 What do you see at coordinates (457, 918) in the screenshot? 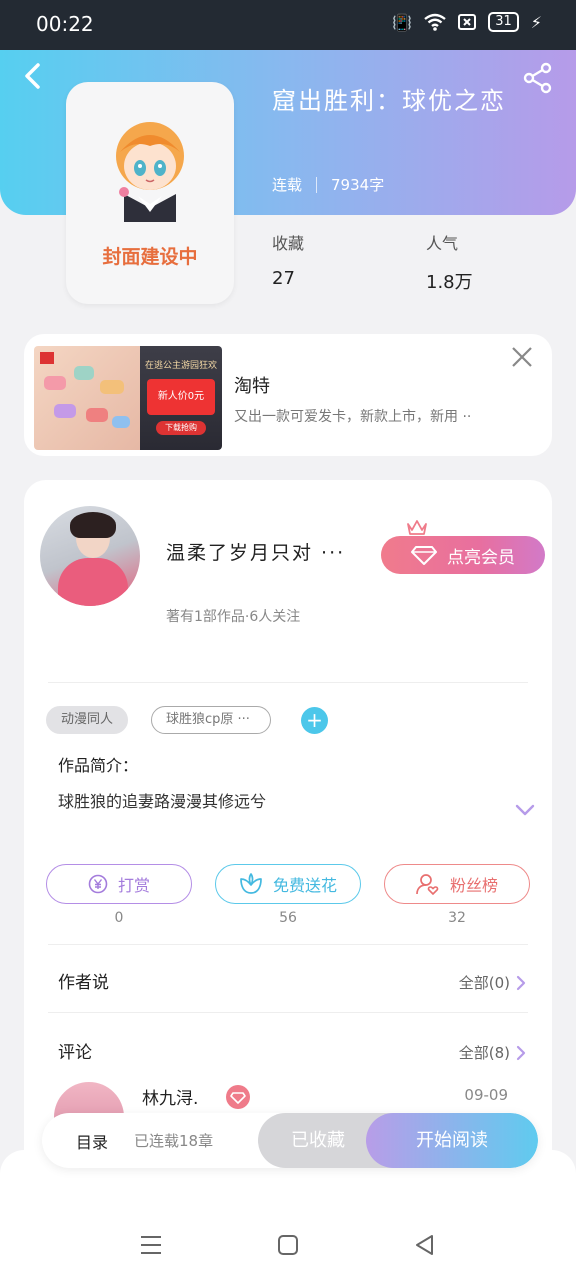
I see `fans-count: 32` at bounding box center [457, 918].